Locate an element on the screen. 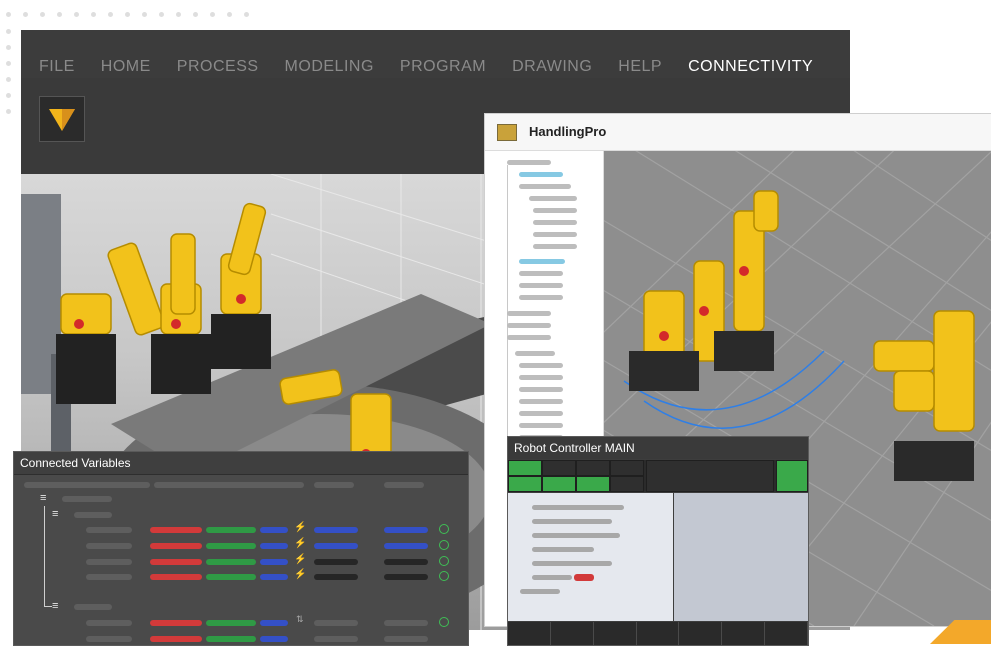  connected-variables-panel: Connected Variables ≡ ≡ ⚡ ⚡ ⚡ ⚡ ≡ ⇅ is located at coordinates (241, 548).